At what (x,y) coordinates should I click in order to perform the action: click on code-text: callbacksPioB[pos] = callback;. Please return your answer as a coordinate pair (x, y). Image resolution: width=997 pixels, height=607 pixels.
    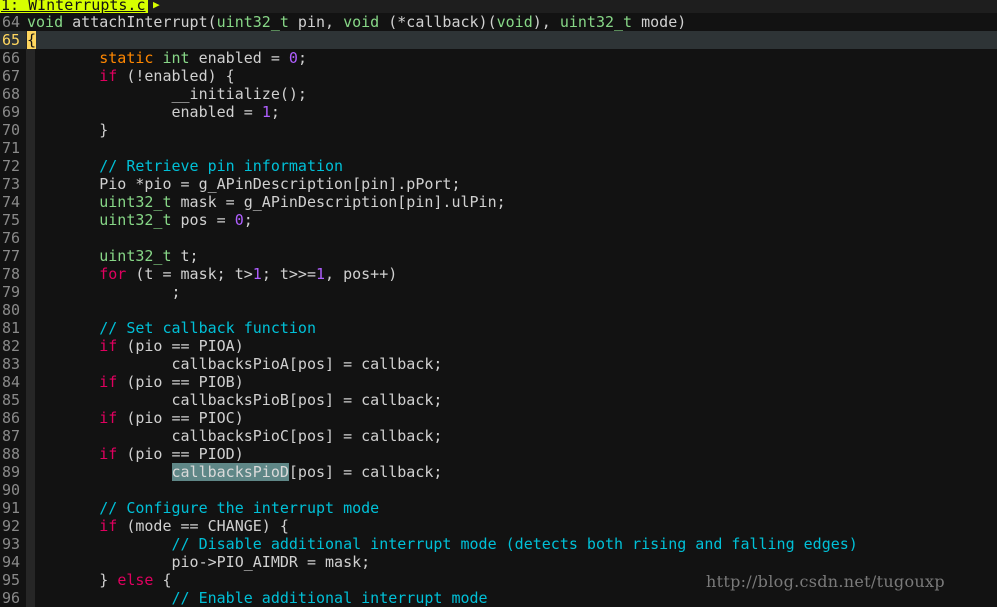
    Looking at the image, I should click on (234, 400).